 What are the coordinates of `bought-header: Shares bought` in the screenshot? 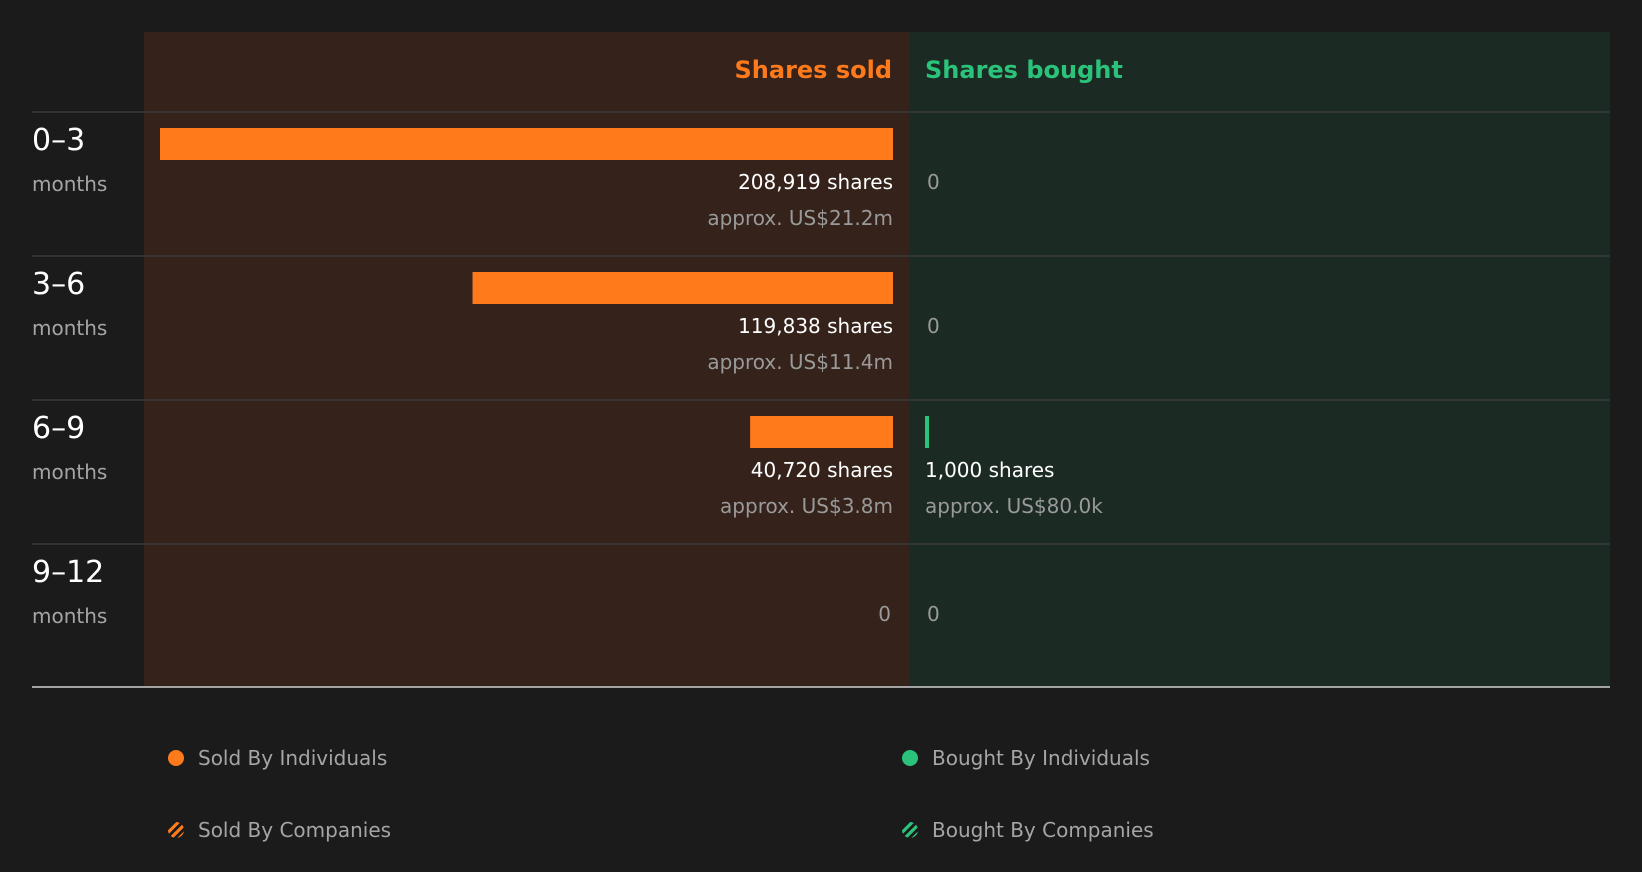 It's located at (1024, 70).